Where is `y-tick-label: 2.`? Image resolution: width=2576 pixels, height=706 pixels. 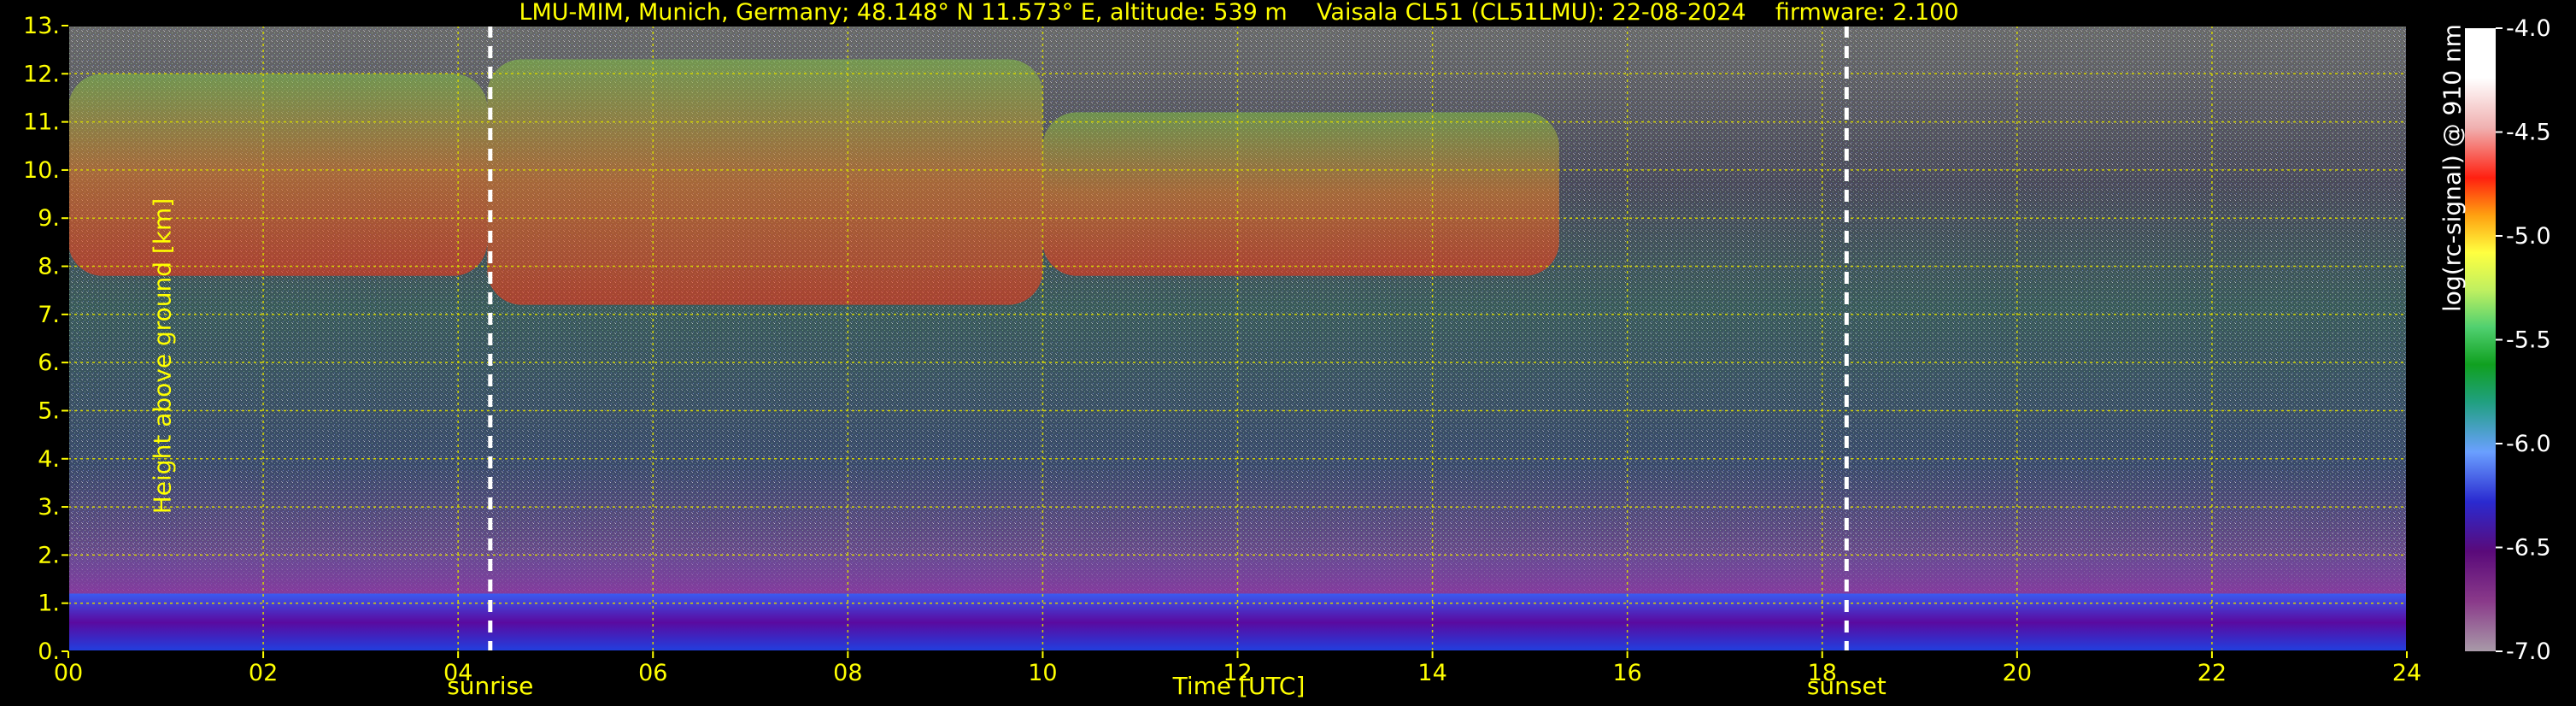
y-tick-label: 2. is located at coordinates (49, 555).